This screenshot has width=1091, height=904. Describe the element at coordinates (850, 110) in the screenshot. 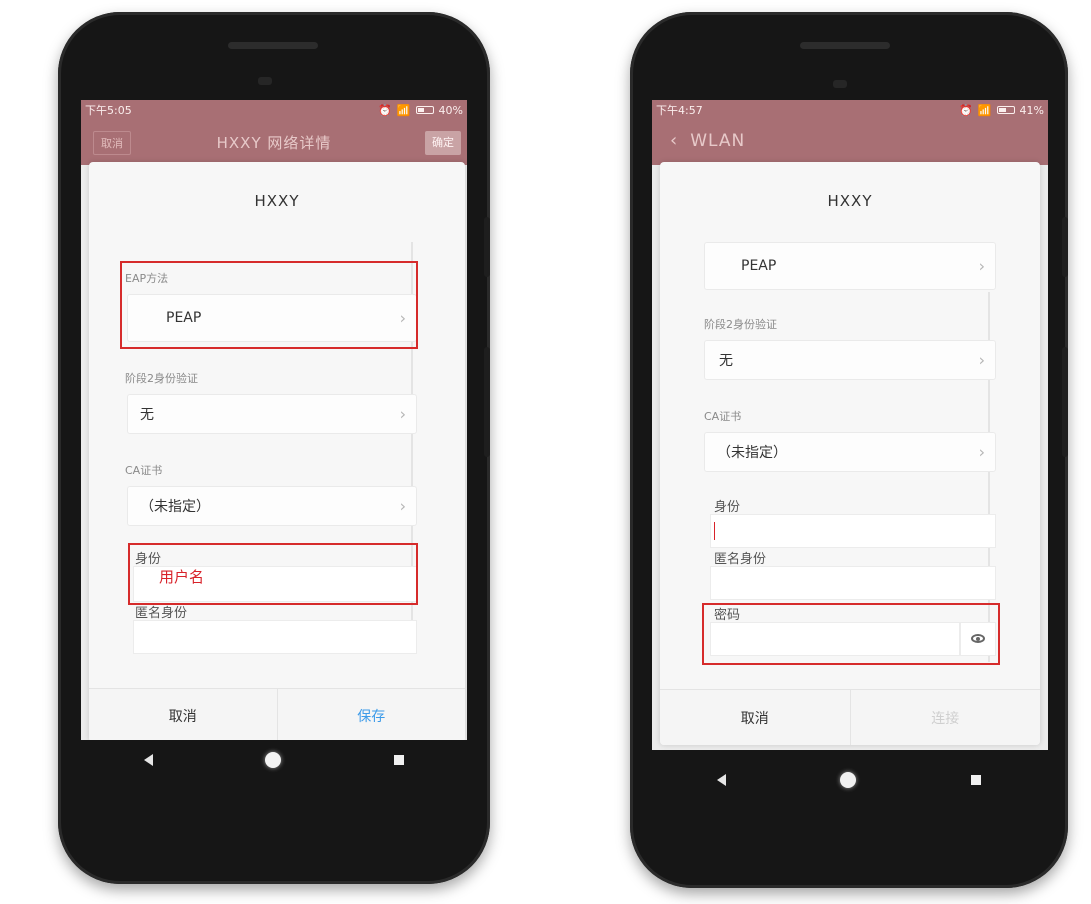

I see `status-bar: 下午4:57 ⏰ 📶 41%` at that location.